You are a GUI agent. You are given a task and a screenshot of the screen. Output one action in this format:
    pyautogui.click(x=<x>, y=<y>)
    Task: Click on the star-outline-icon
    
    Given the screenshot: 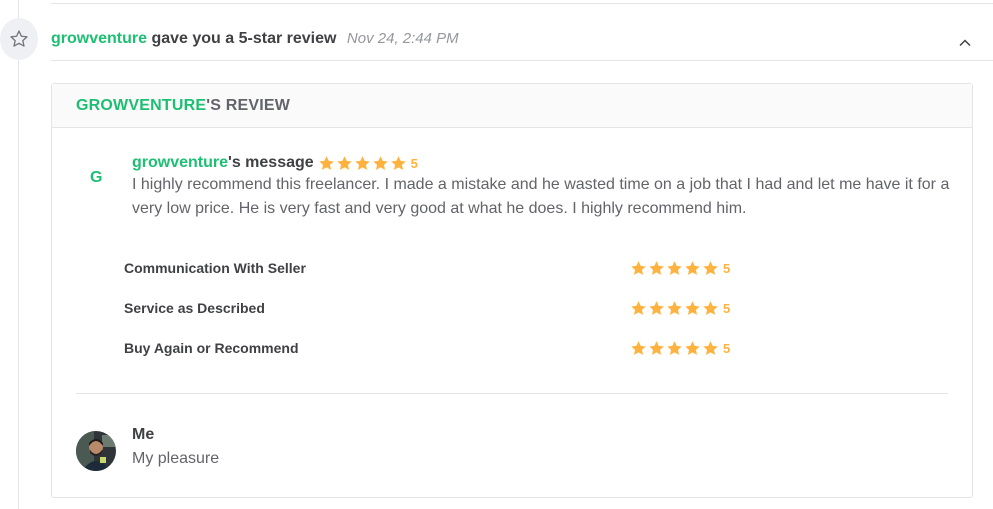 What is the action you would take?
    pyautogui.click(x=19, y=39)
    